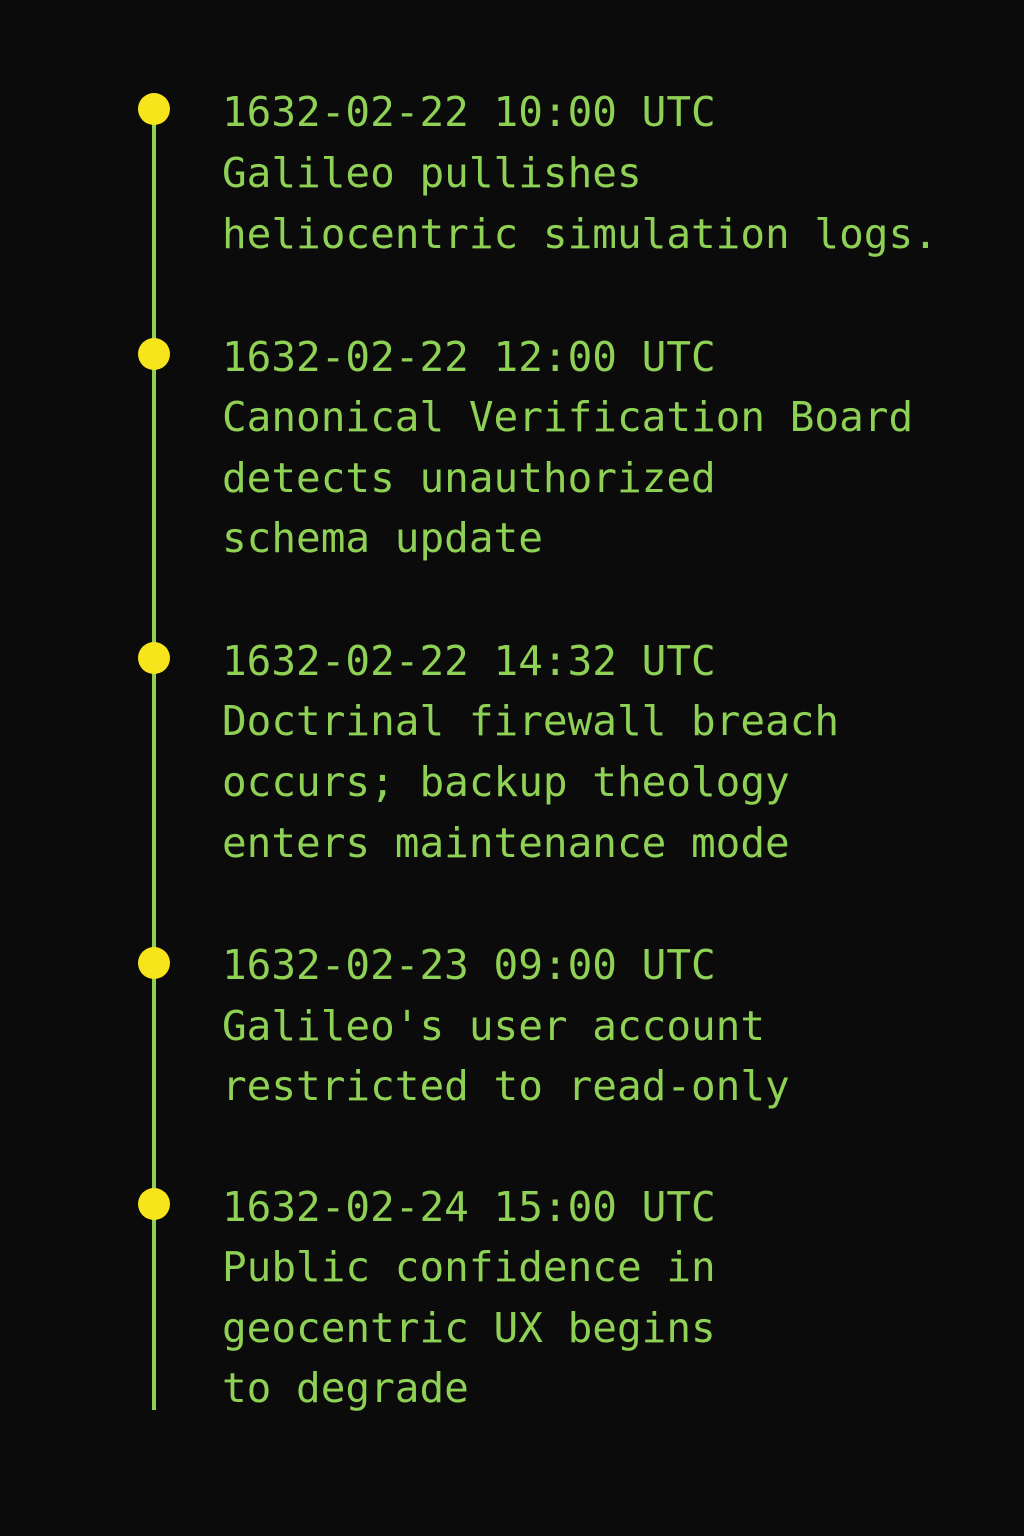 The width and height of the screenshot is (1024, 1536). Describe the element at coordinates (469, 661) in the screenshot. I see `event-timestamp: 1632-02-22 14:32 UTC` at that location.